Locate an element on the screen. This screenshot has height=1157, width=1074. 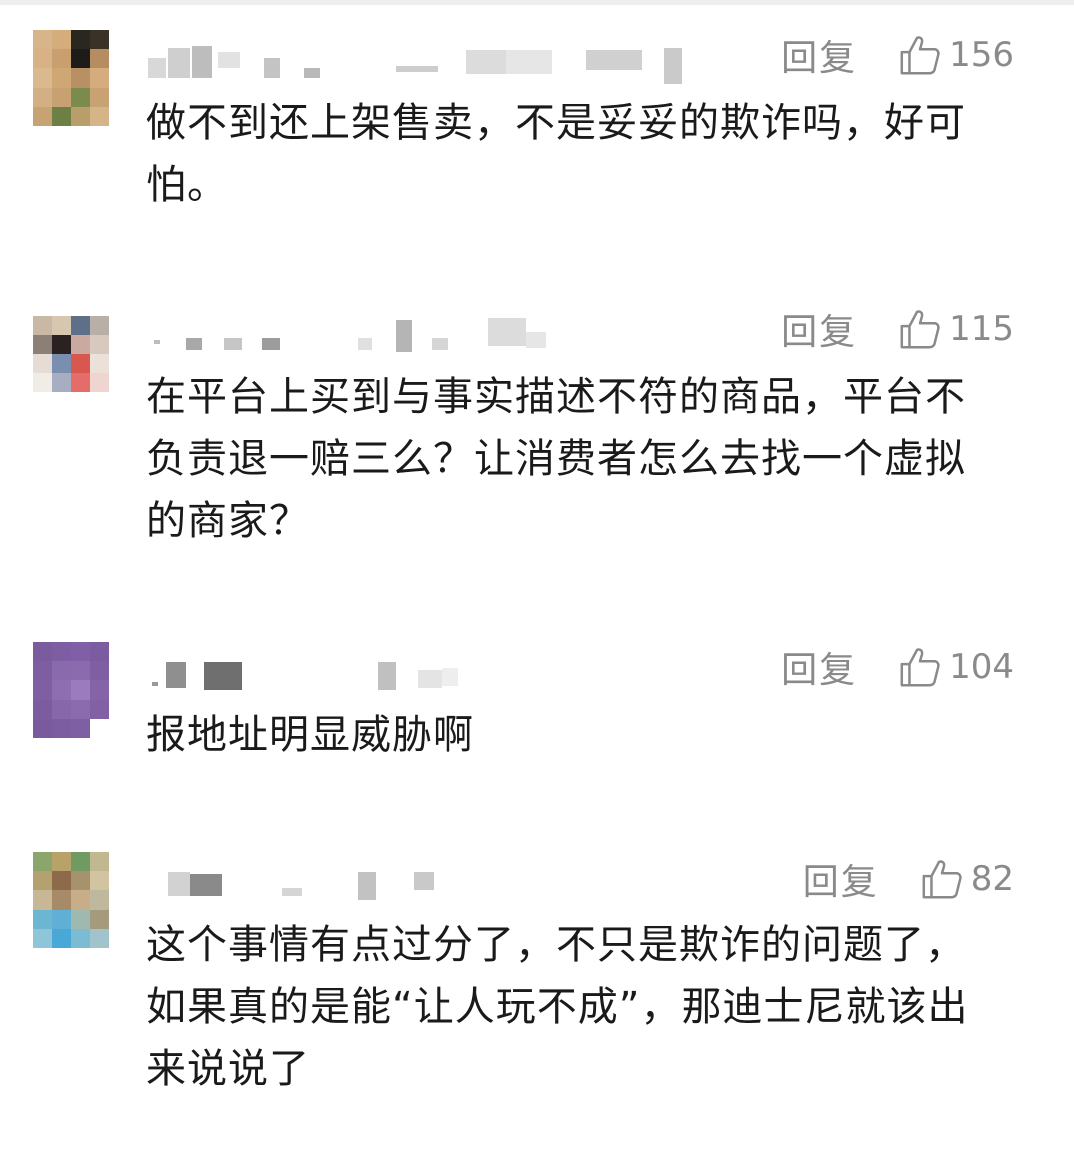
like-button: 82 is located at coordinates (966, 879).